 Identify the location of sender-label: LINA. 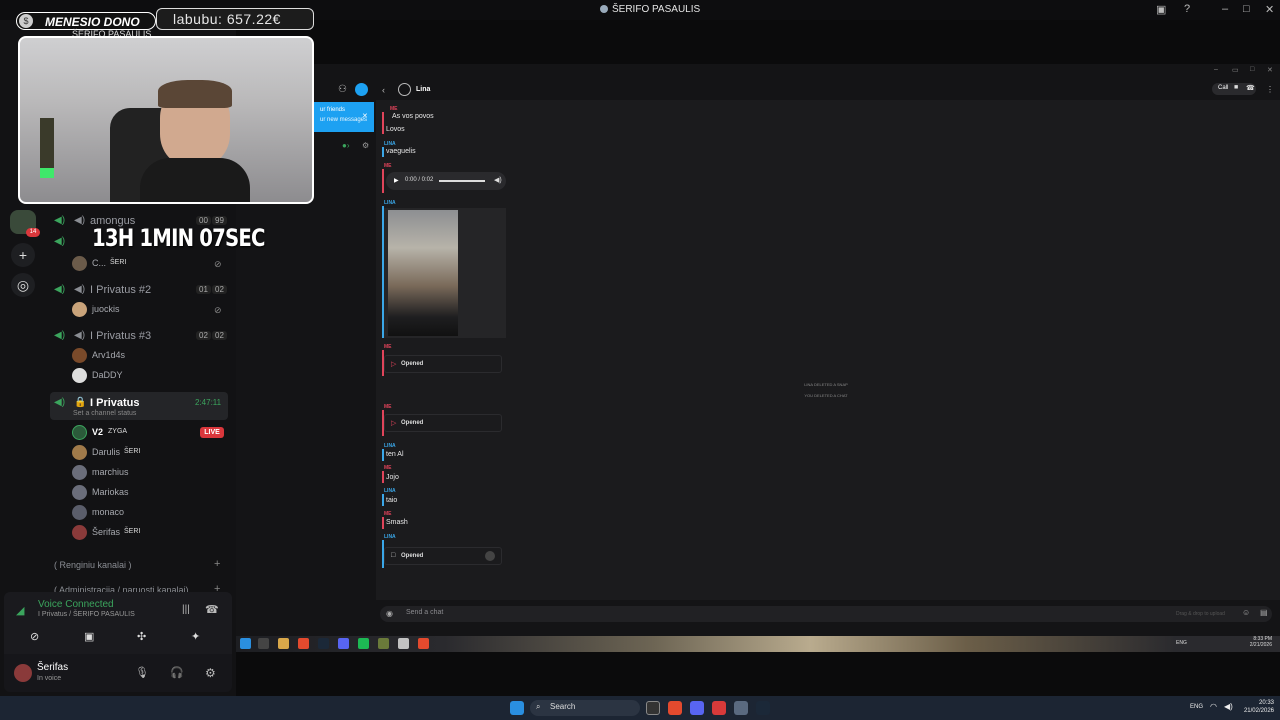
(390, 491).